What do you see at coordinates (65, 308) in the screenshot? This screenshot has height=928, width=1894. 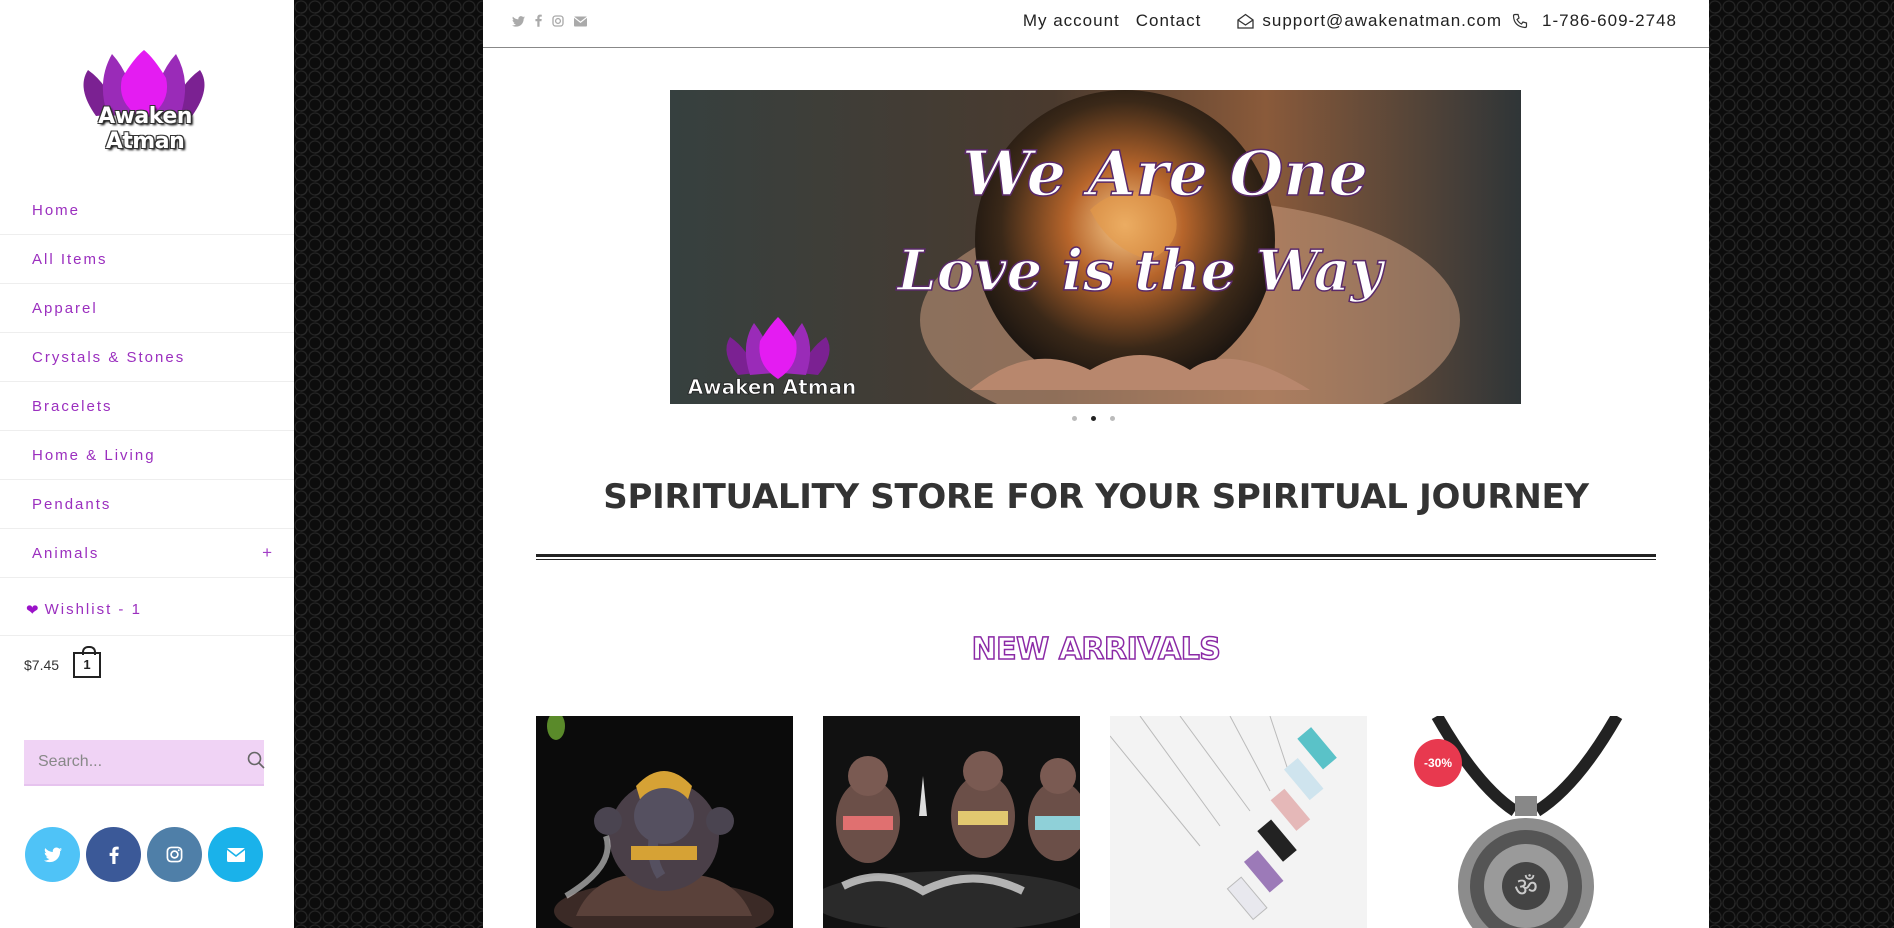 I see `nav-label: Apparel` at bounding box center [65, 308].